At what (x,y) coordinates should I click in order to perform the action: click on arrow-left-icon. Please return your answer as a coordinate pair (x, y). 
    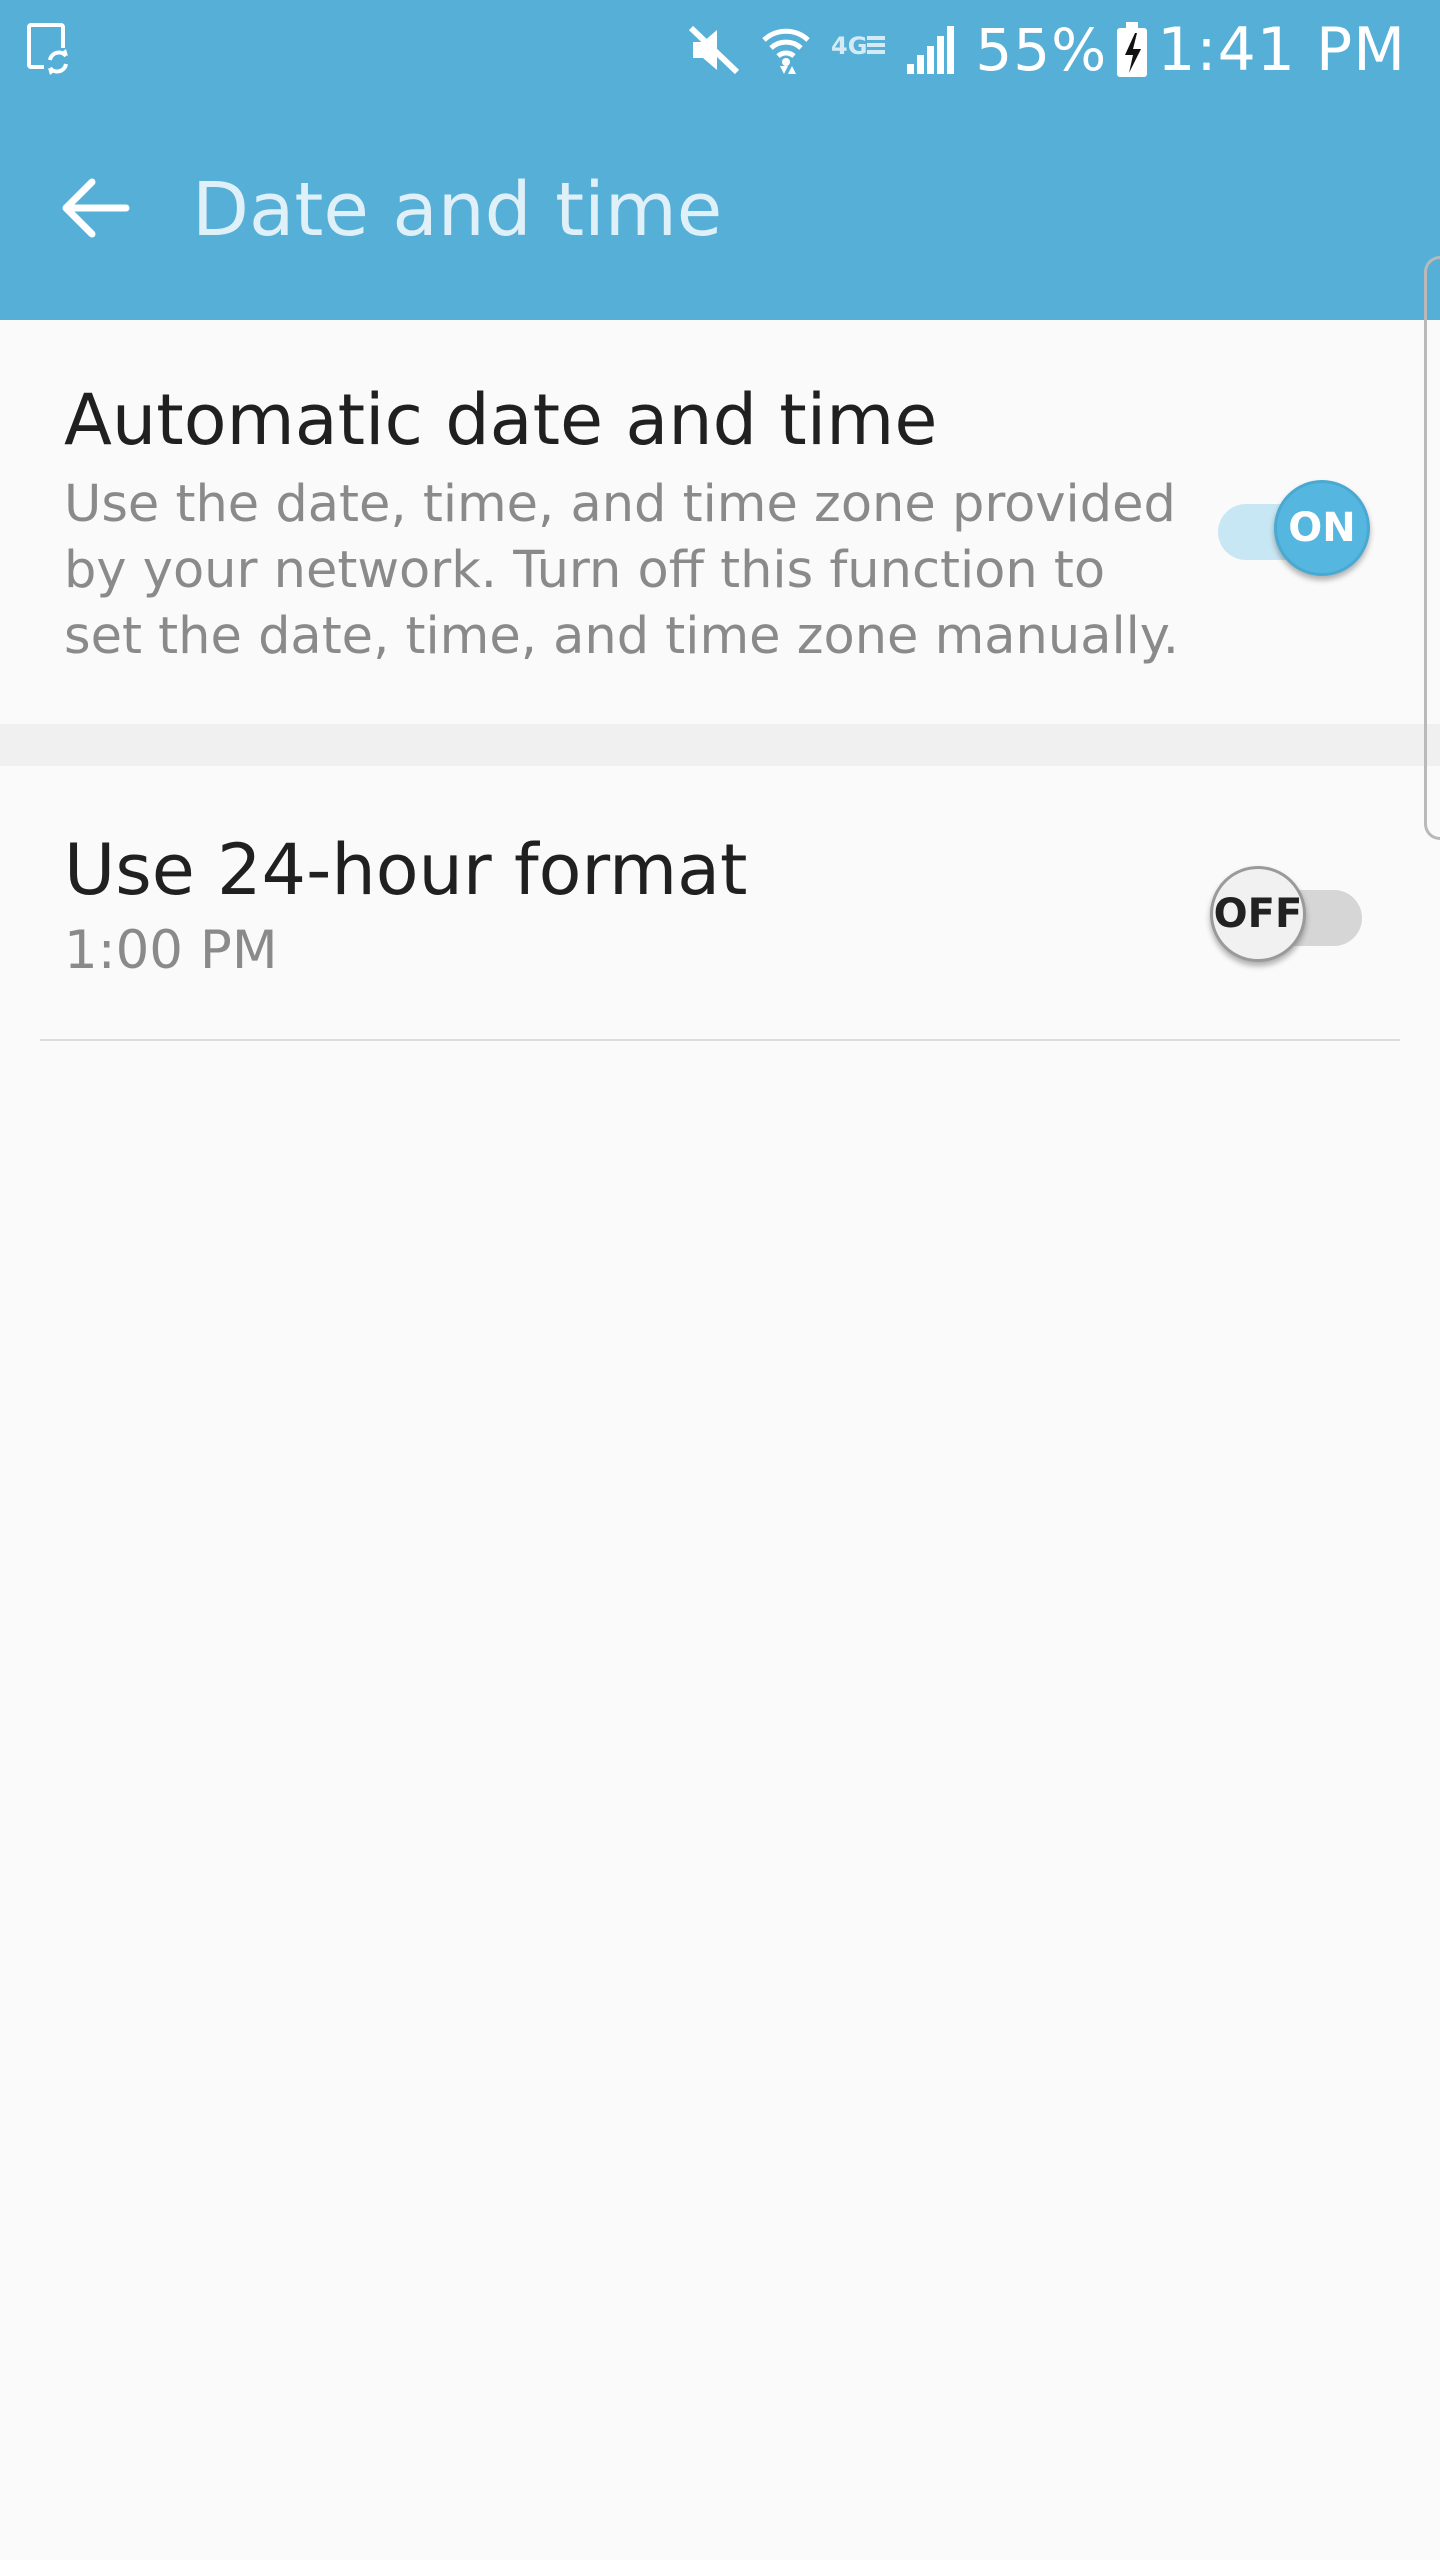
    Looking at the image, I should click on (96, 210).